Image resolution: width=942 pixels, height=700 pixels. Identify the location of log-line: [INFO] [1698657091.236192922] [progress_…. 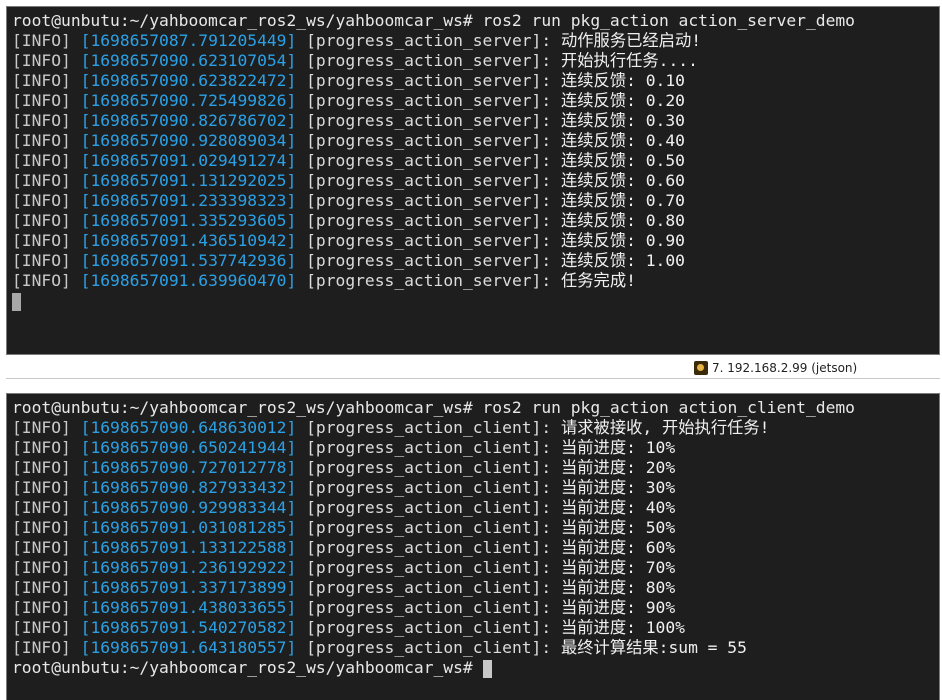
(475, 568).